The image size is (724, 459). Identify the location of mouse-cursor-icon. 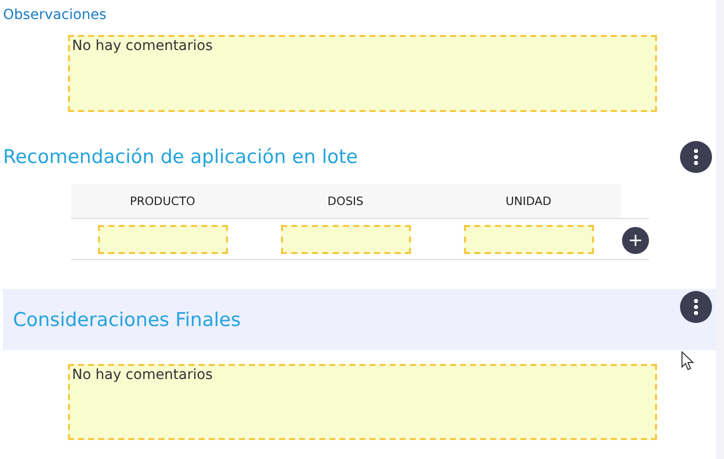
(688, 361).